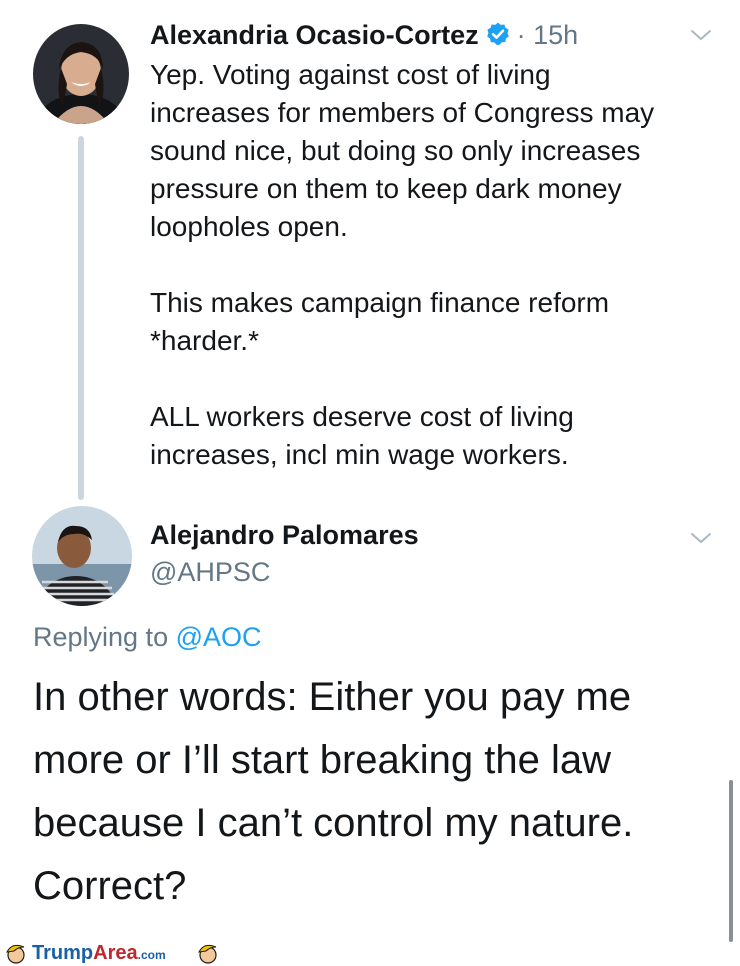 This screenshot has height=966, width=740. I want to click on tweet2-line: Correct?, so click(110, 886).